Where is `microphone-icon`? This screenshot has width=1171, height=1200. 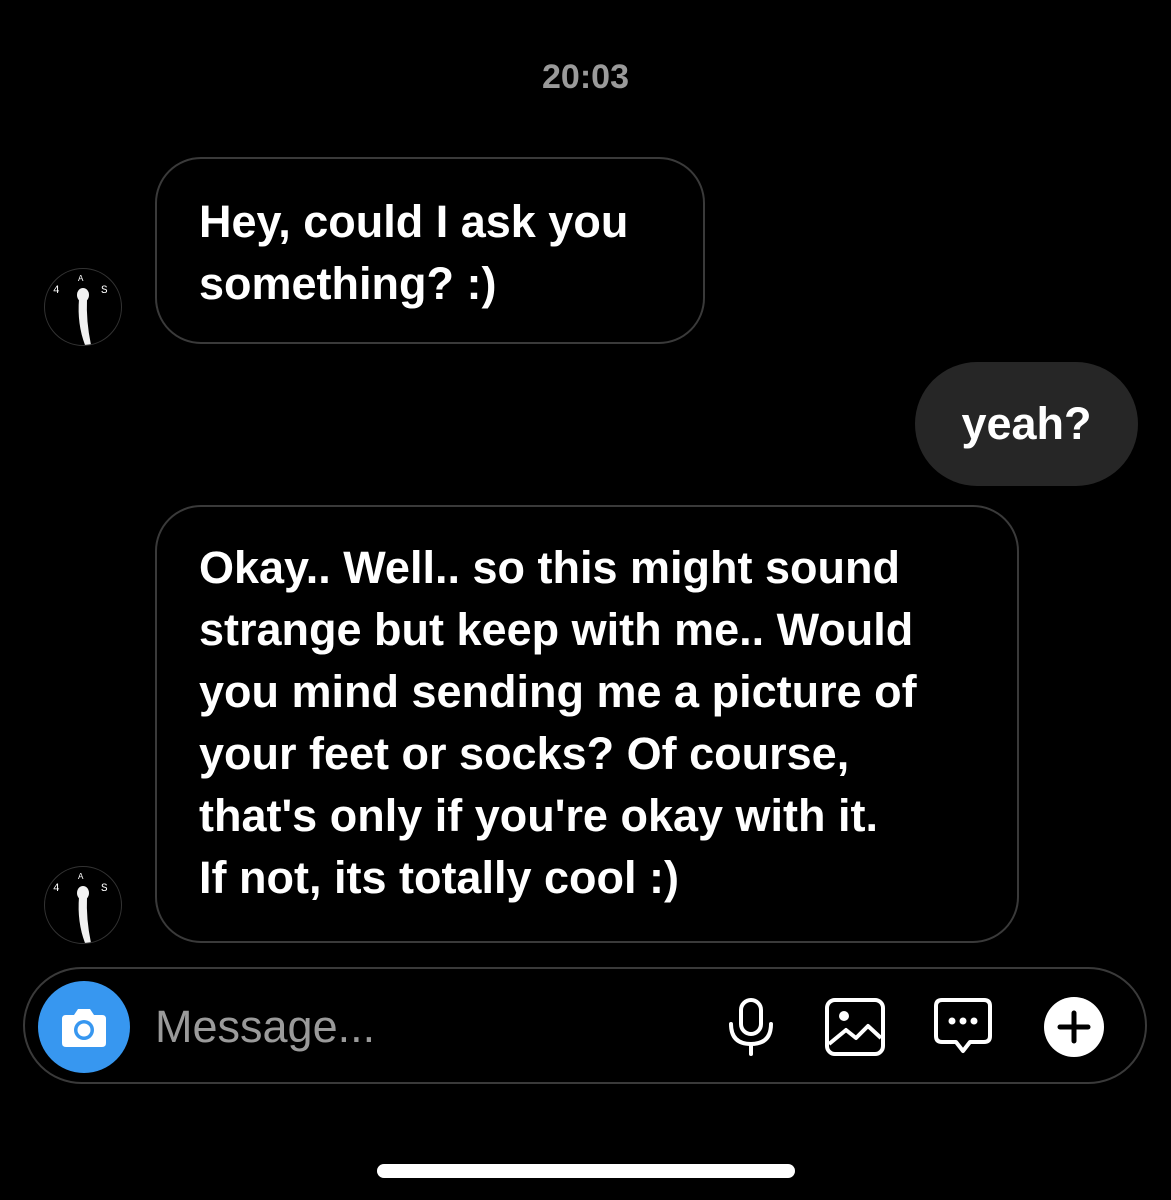
microphone-icon is located at coordinates (751, 1027).